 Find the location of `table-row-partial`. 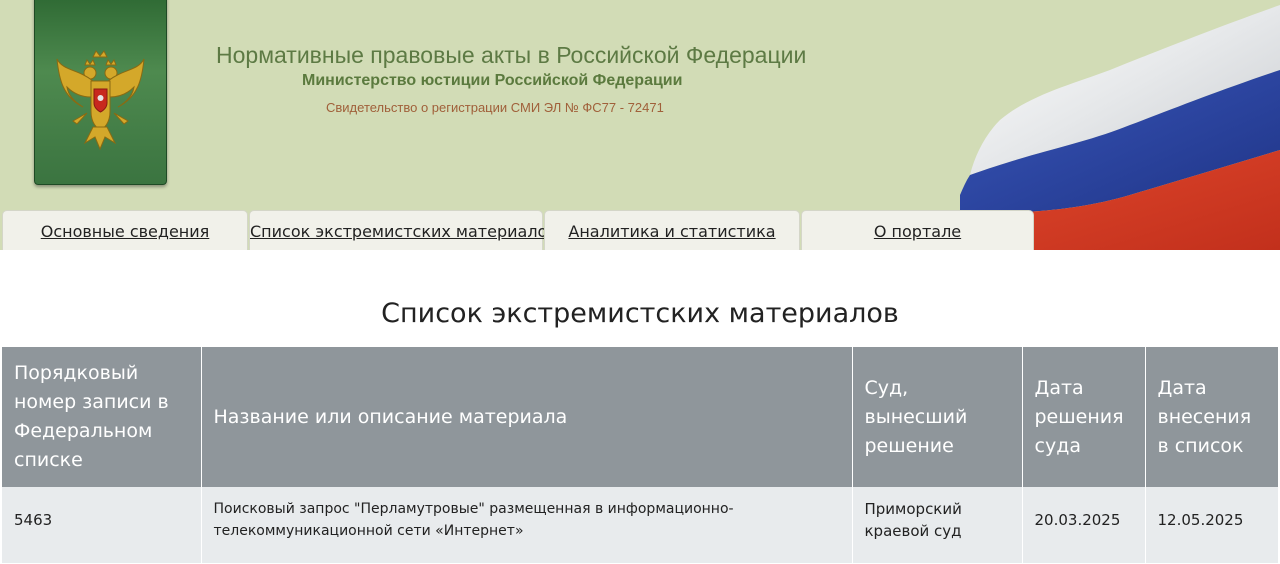

table-row-partial is located at coordinates (640, 558).